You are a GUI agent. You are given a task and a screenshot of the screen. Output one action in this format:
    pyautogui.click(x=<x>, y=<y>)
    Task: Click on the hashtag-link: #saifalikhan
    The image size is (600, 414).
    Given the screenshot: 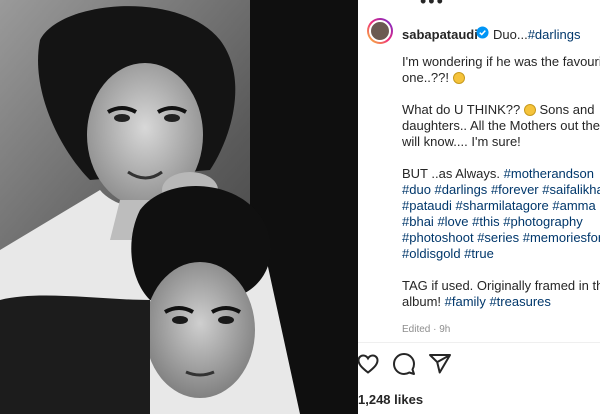 What is the action you would take?
    pyautogui.click(x=571, y=189)
    